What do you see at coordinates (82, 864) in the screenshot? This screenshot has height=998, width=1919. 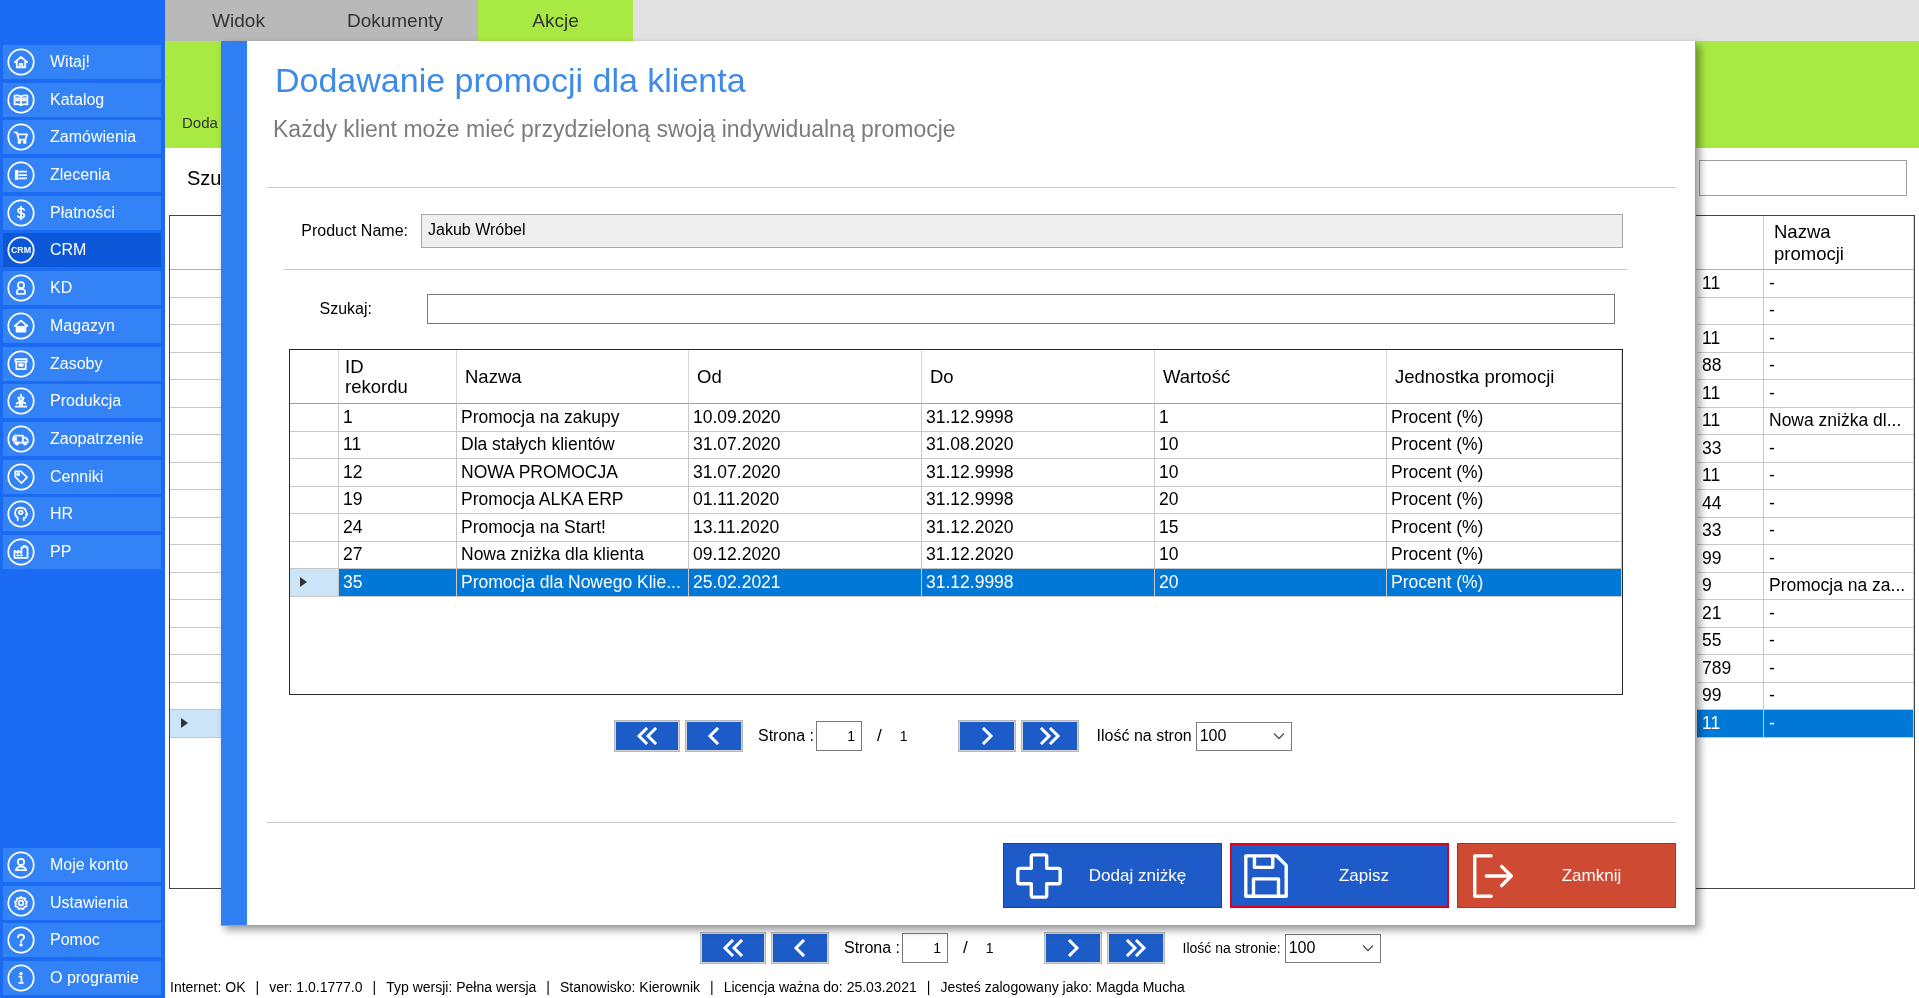 I see `sidebar-item: Moje konto` at bounding box center [82, 864].